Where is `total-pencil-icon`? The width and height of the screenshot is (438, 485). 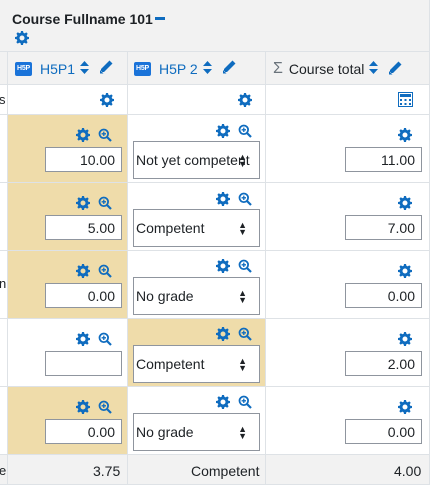 total-pencil-icon is located at coordinates (395, 69).